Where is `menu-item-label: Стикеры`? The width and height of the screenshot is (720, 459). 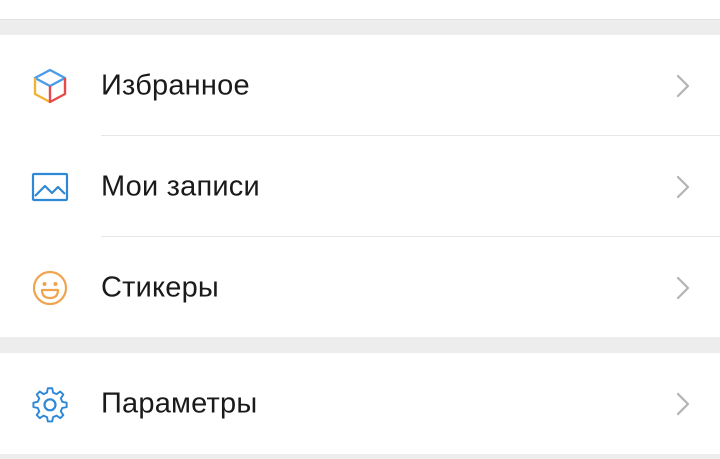 menu-item-label: Стикеры is located at coordinates (160, 287).